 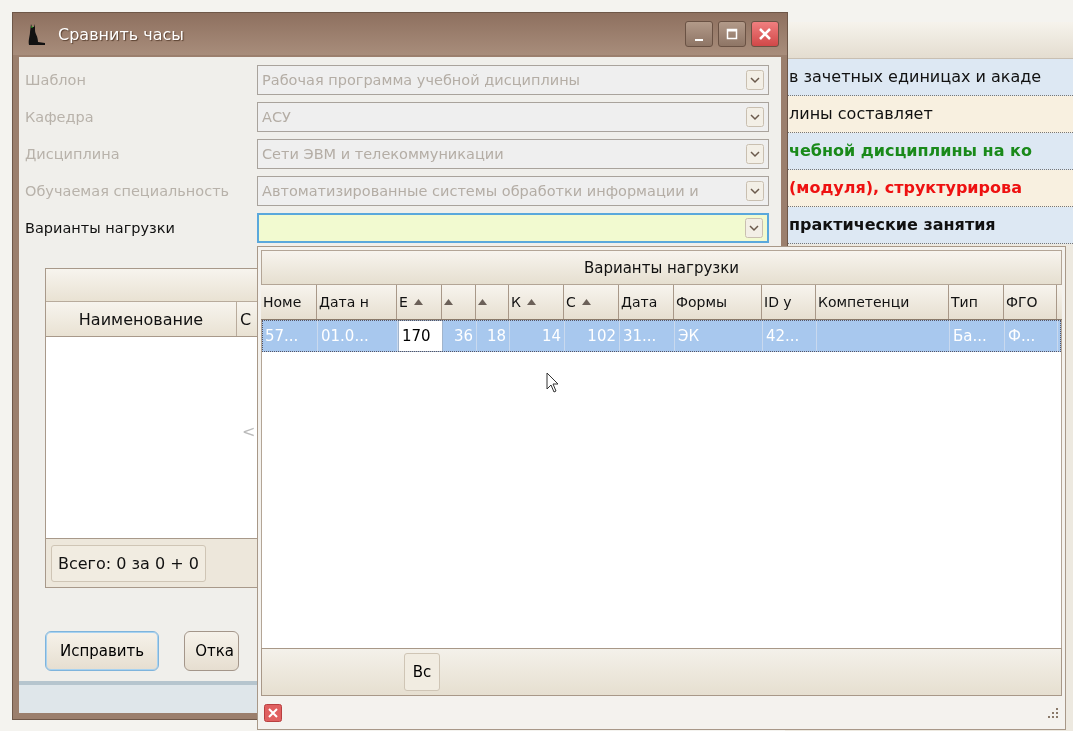 What do you see at coordinates (420, 336) in the screenshot?
I see `table-cell: 170` at bounding box center [420, 336].